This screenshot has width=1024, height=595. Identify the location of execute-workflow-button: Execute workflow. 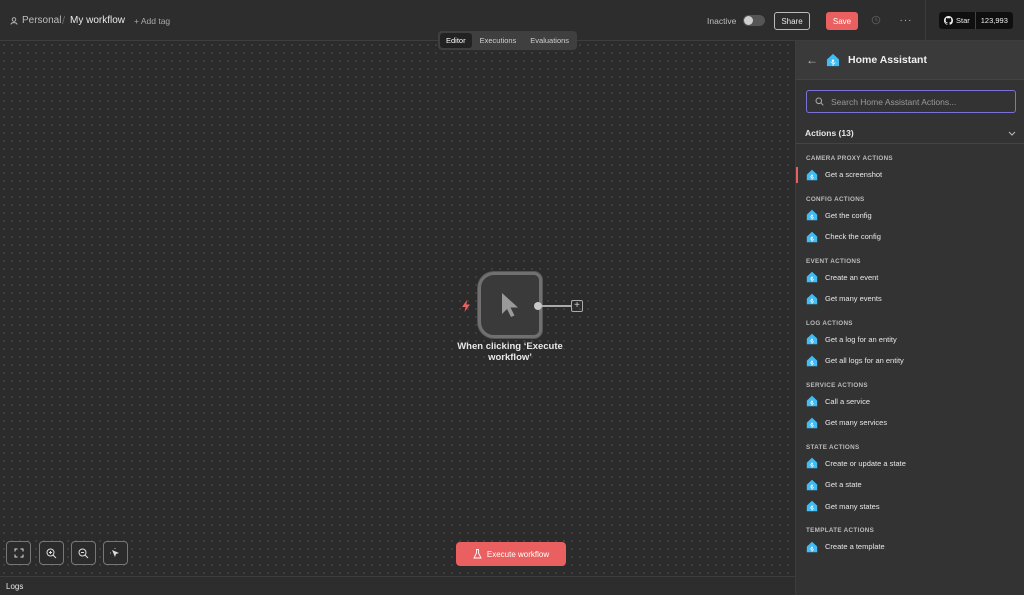
(511, 554).